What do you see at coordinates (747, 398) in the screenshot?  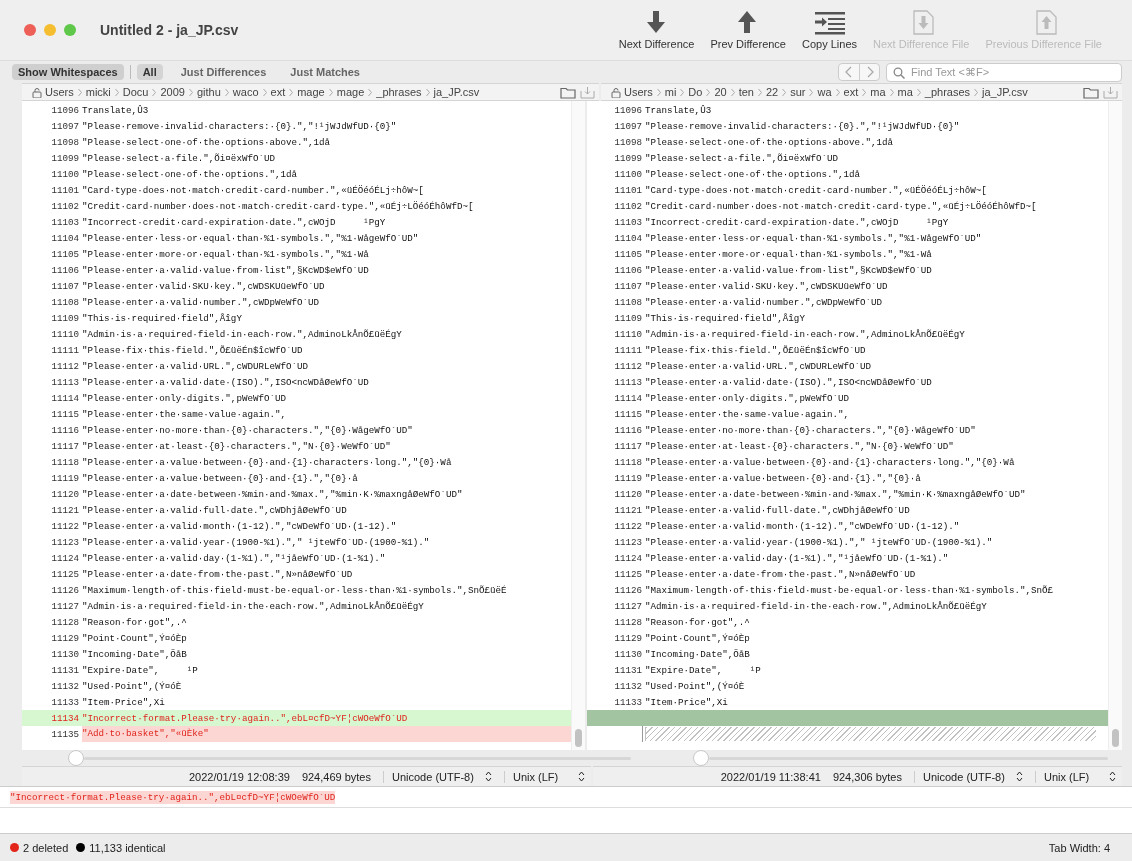 I see `code-line: "Please·enter·only·digits.",pWeWfO`UD` at bounding box center [747, 398].